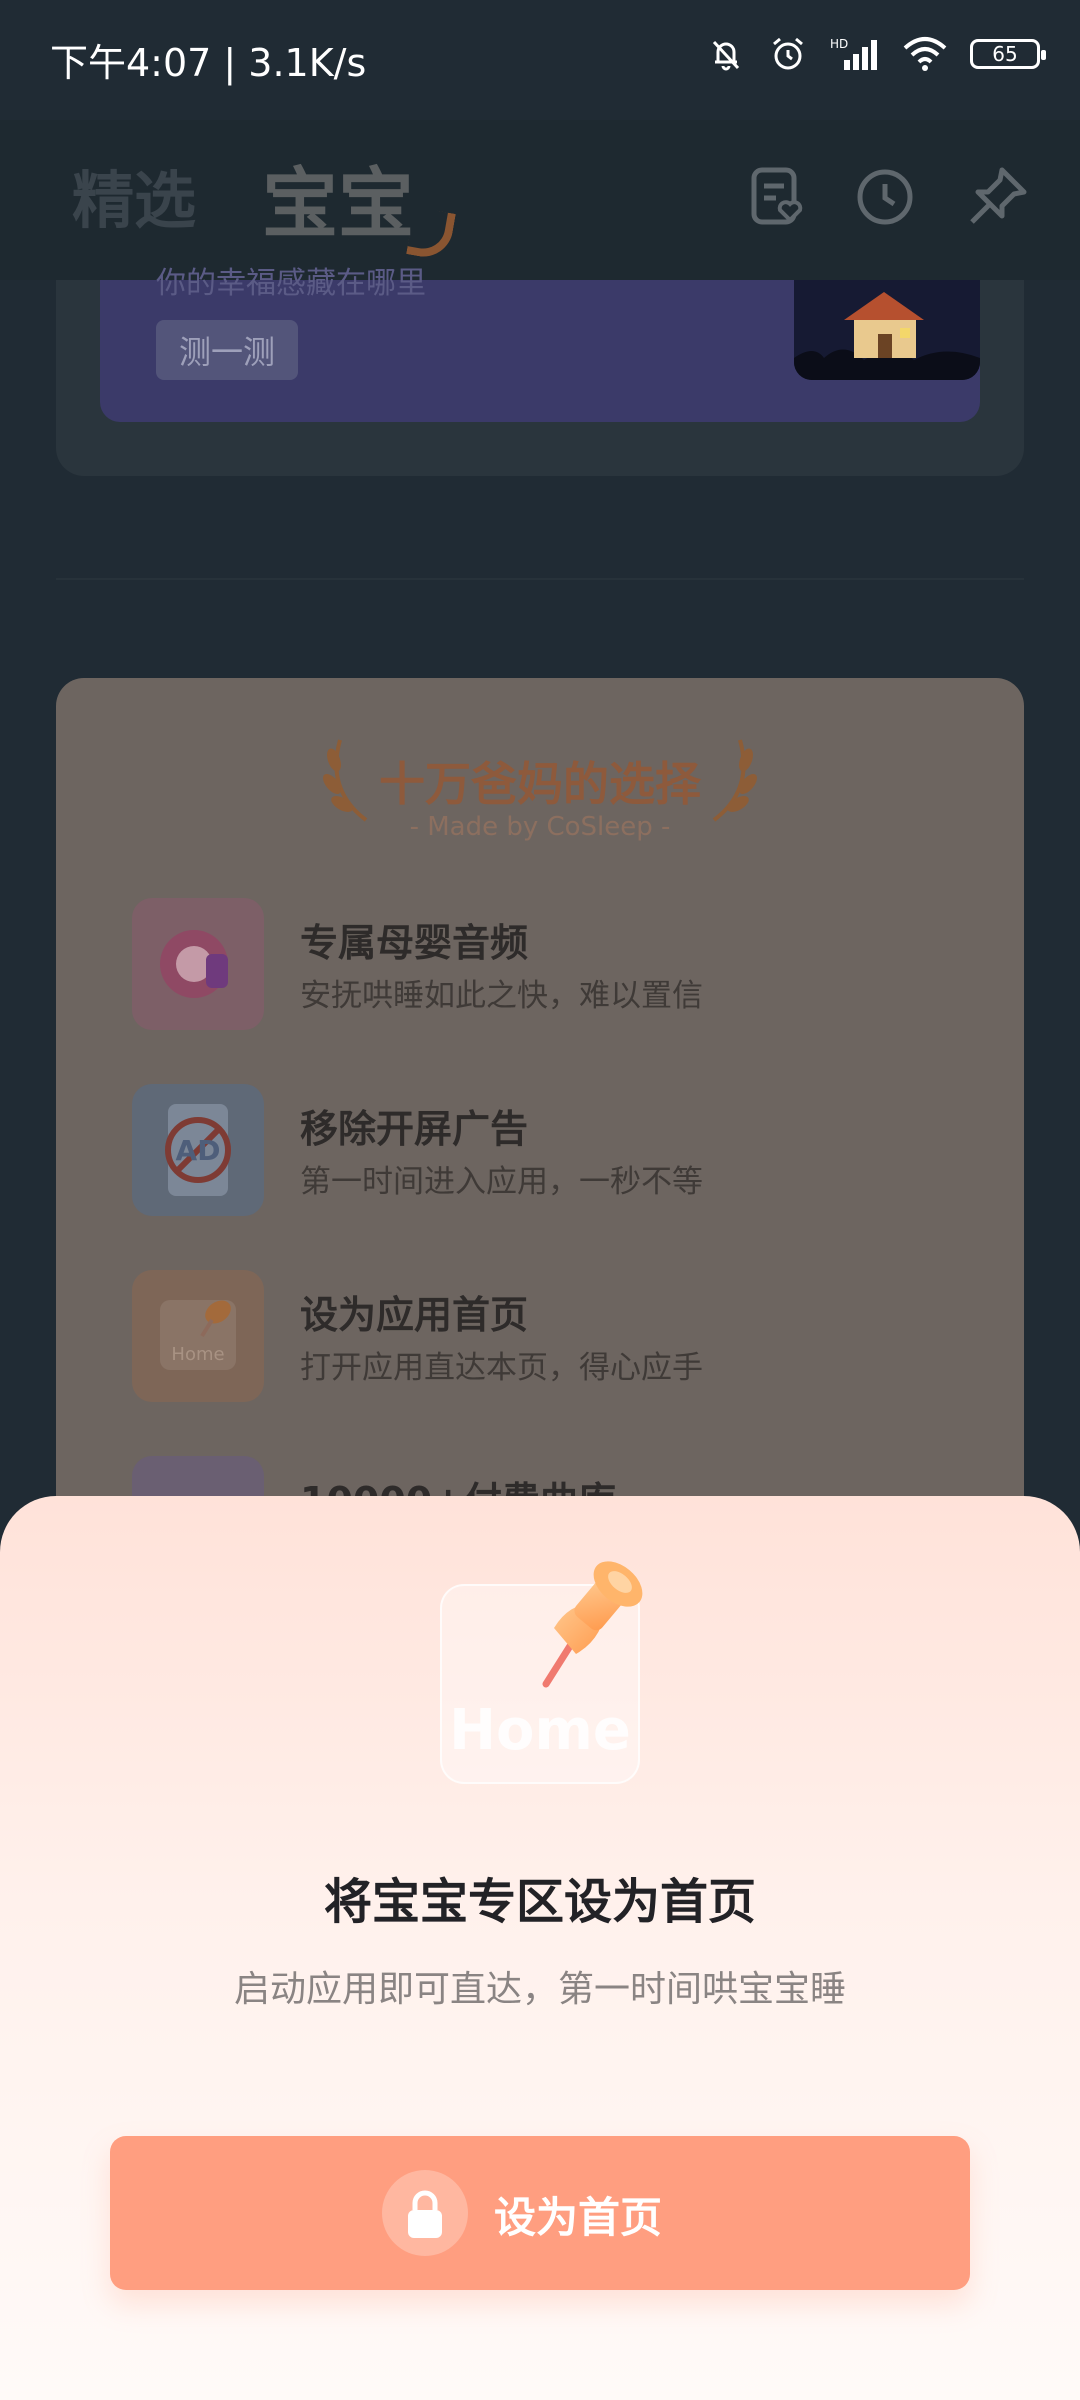 This screenshot has height=2400, width=1080. What do you see at coordinates (501, 1182) in the screenshot?
I see `feature-desc: 第一时间进入应用，一秒不等` at bounding box center [501, 1182].